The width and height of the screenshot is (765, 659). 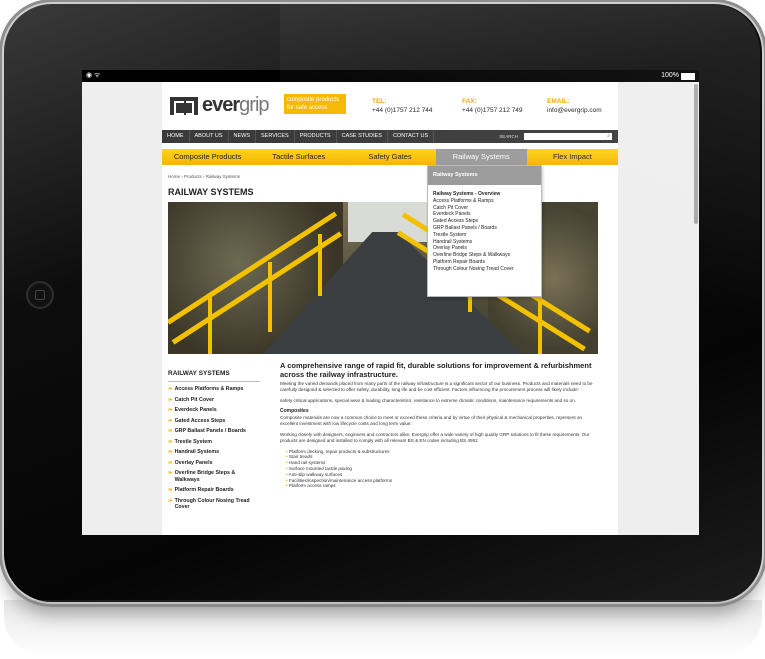 What do you see at coordinates (204, 176) in the screenshot?
I see `breadcrumb: Home › Products › Railway Systems` at bounding box center [204, 176].